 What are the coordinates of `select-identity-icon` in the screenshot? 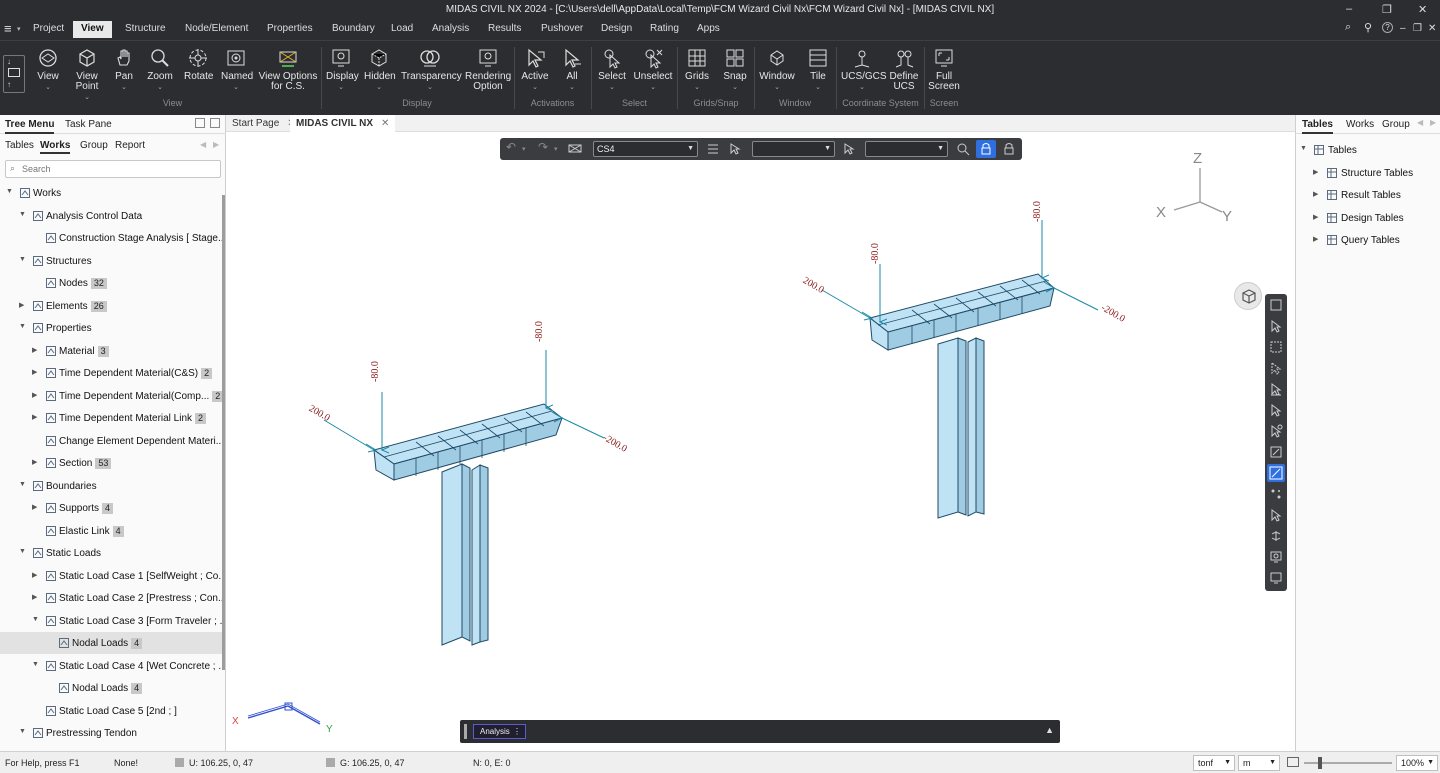 It's located at (1276, 536).